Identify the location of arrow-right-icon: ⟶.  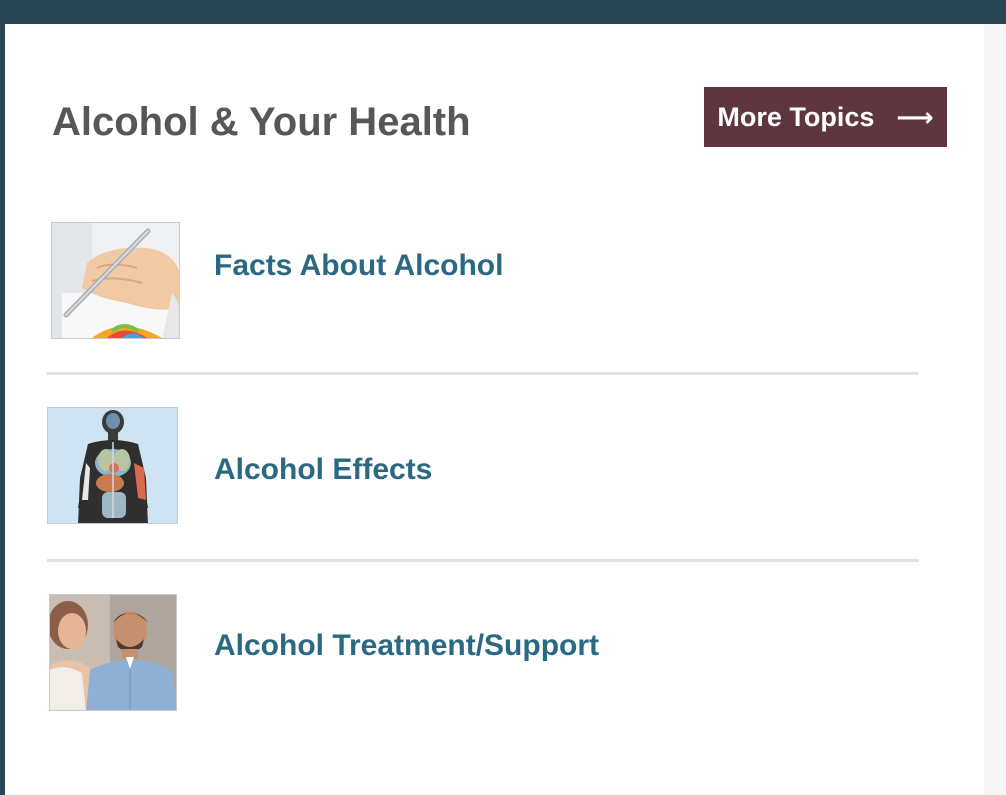
(915, 117).